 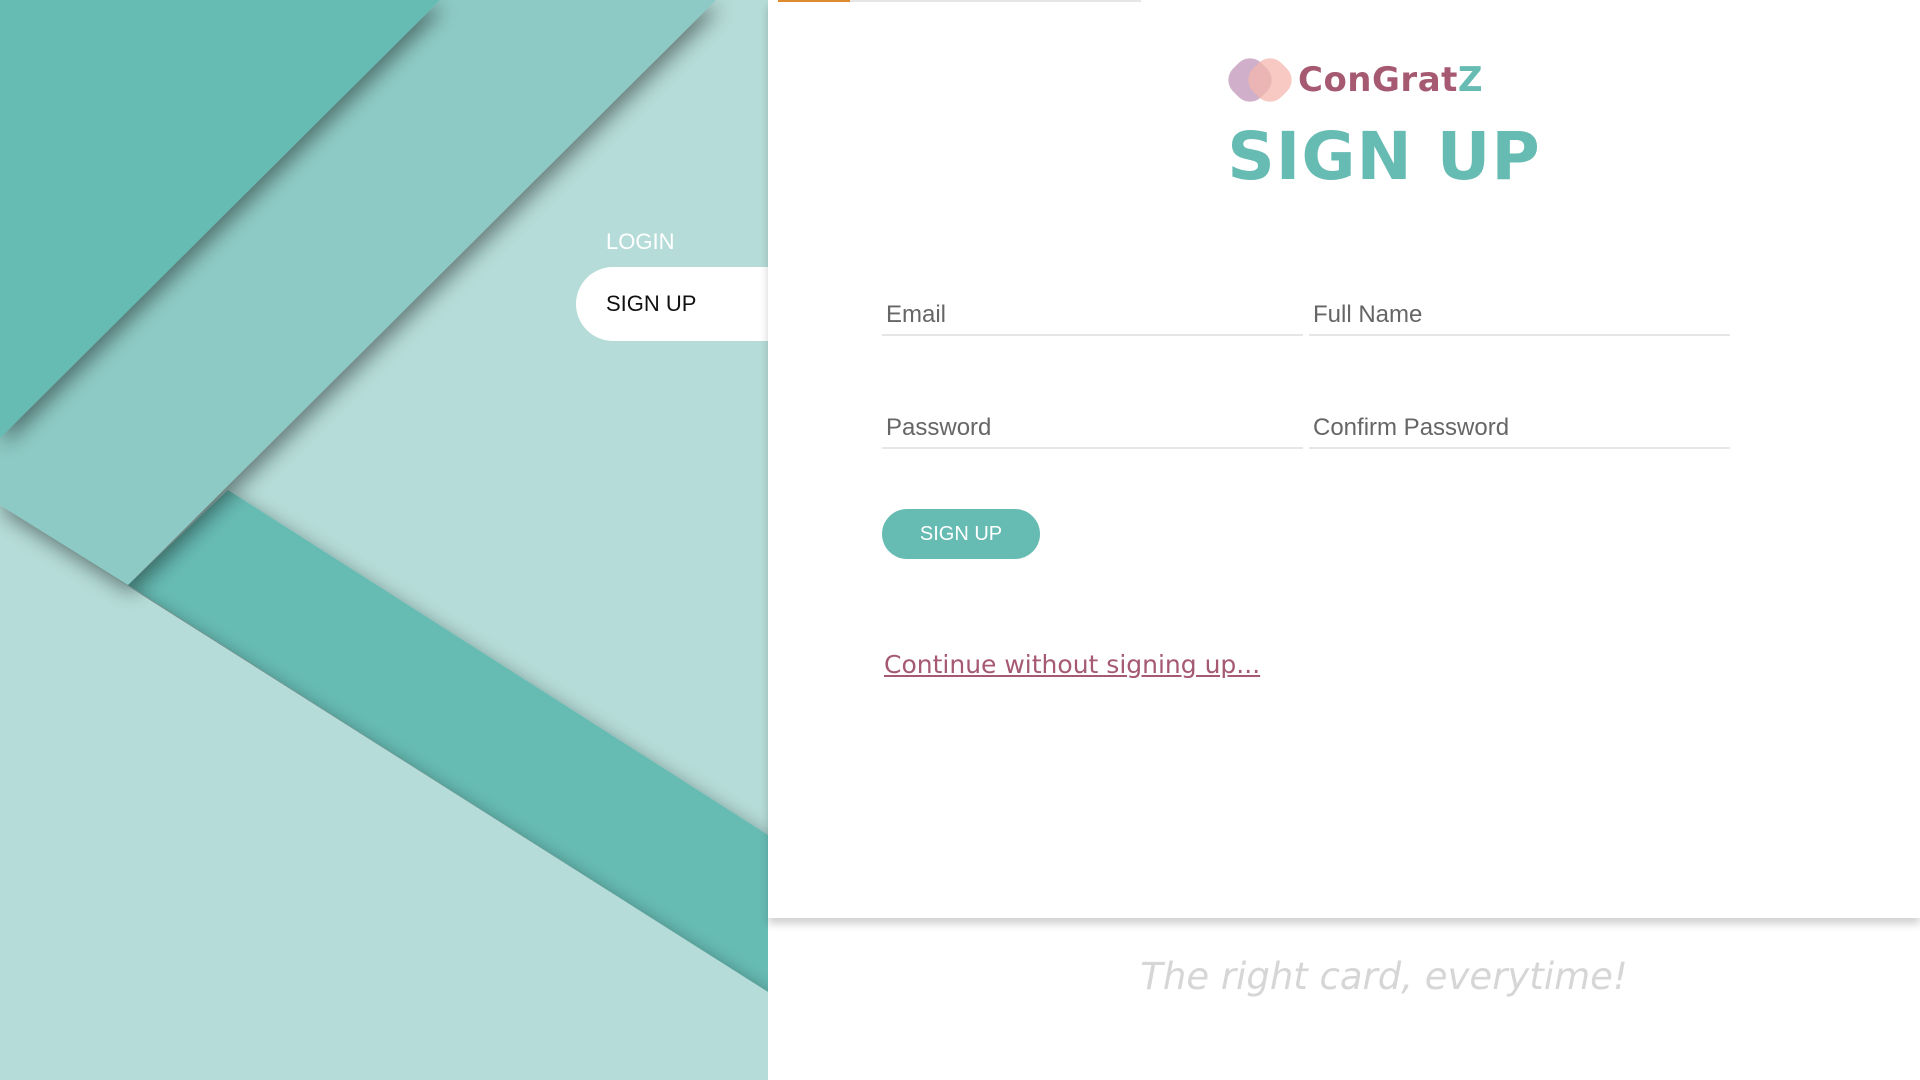 I want to click on email-field, so click(x=1092, y=316).